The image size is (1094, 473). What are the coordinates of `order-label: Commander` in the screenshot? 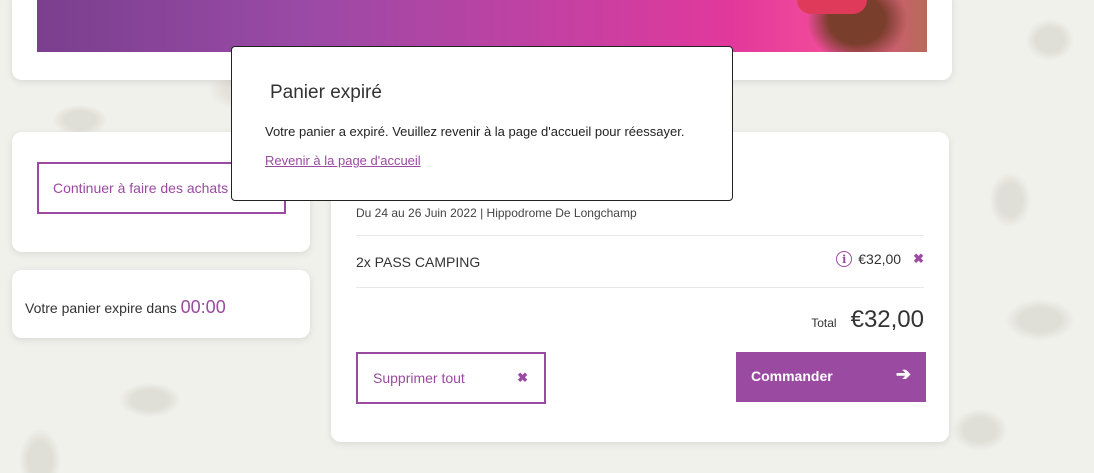 It's located at (792, 376).